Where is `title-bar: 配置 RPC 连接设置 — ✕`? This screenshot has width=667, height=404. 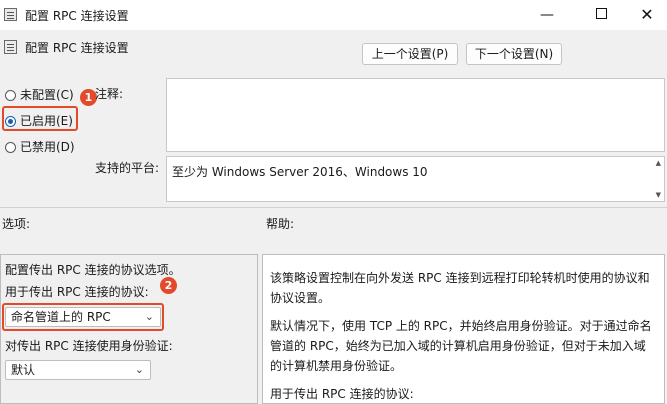 title-bar: 配置 RPC 连接设置 — ✕ is located at coordinates (333, 15).